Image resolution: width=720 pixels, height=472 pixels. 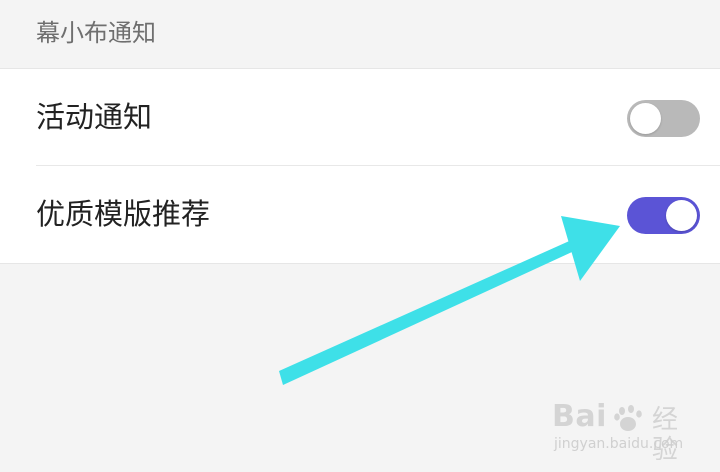 I want to click on section-header: 幕小布通知, so click(x=360, y=34).